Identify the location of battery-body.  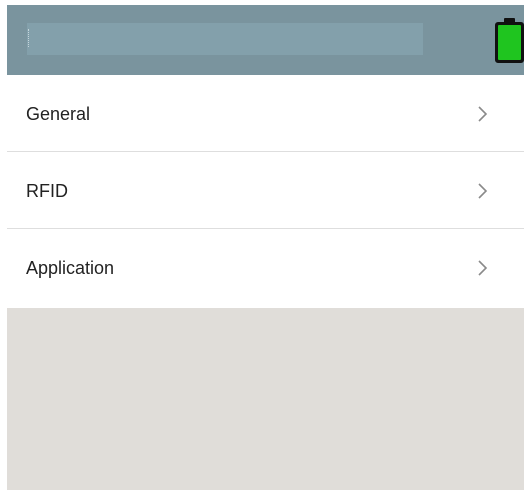
(509, 42).